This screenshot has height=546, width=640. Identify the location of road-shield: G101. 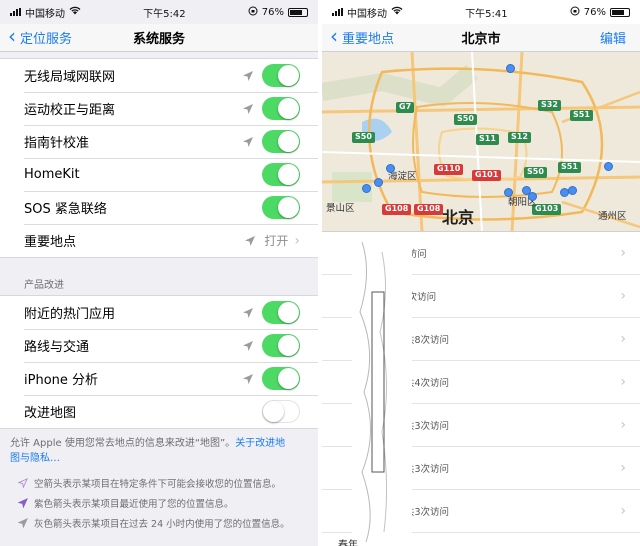
(487, 175).